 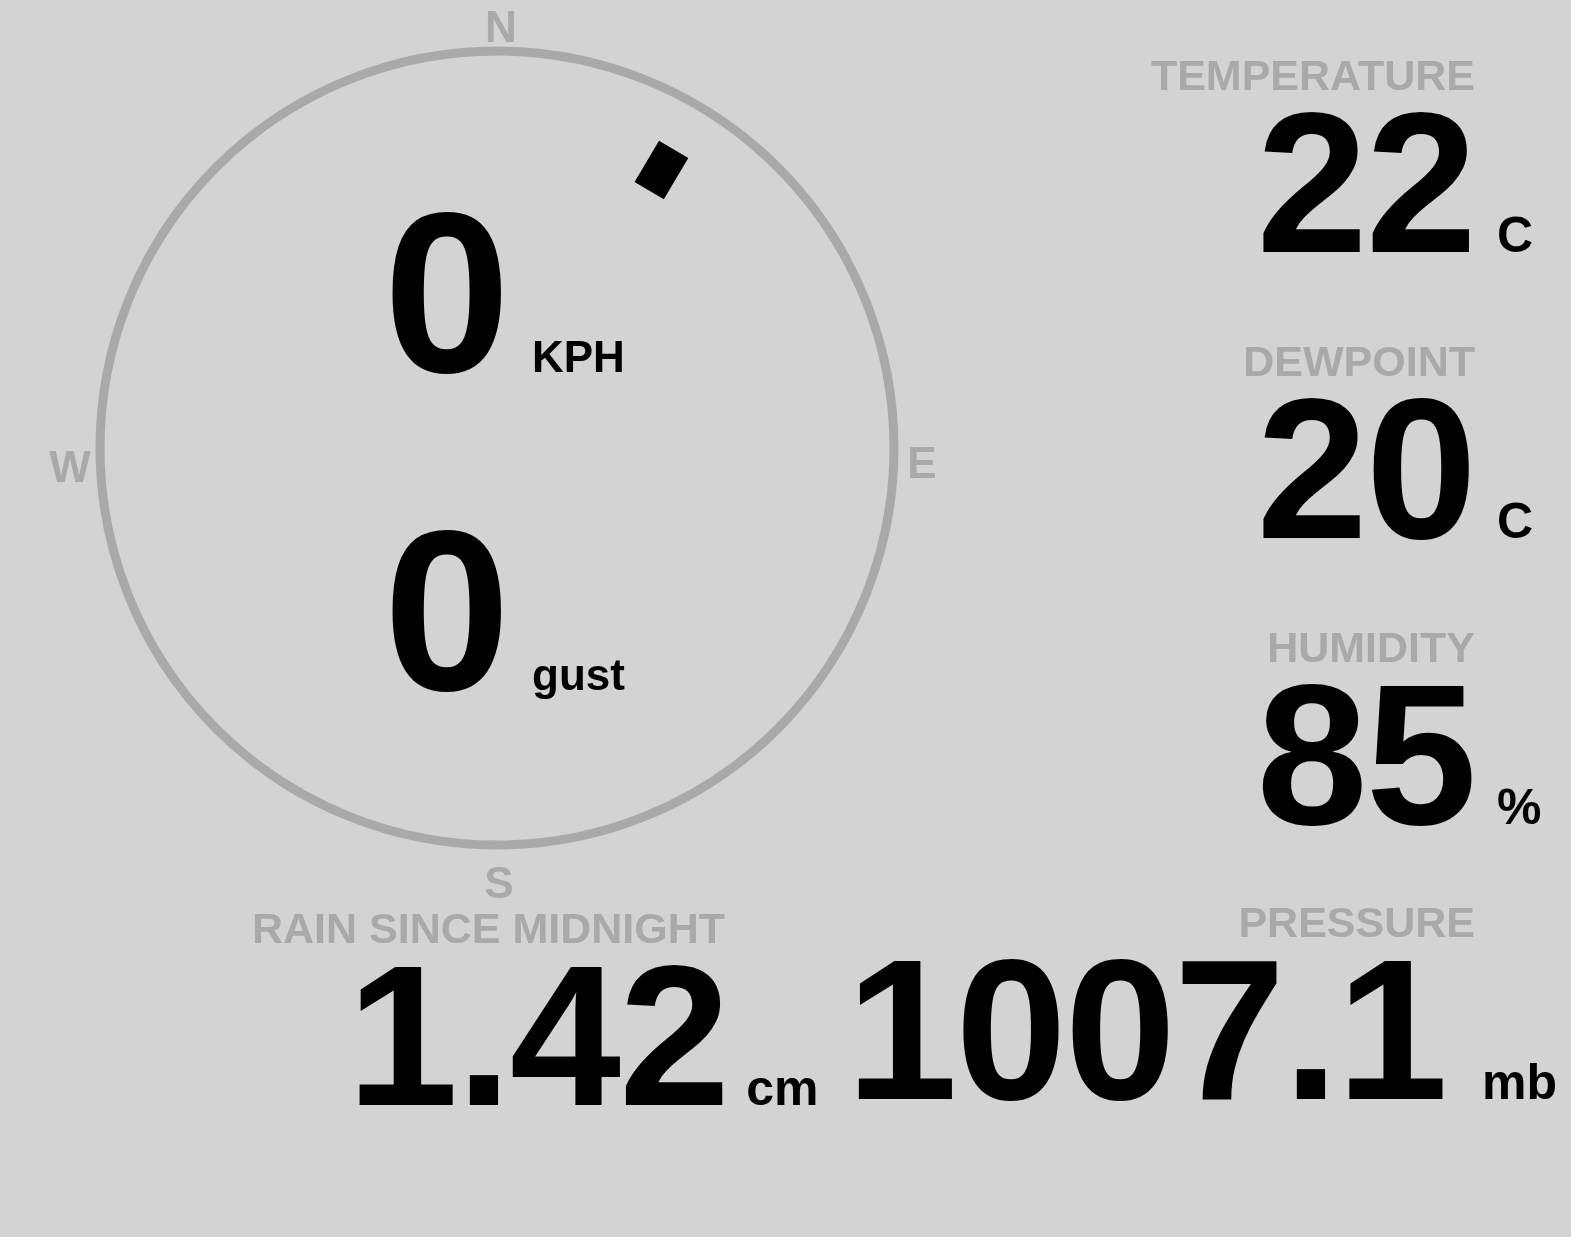 What do you see at coordinates (578, 674) in the screenshot?
I see `wind-gust-unit: gust` at bounding box center [578, 674].